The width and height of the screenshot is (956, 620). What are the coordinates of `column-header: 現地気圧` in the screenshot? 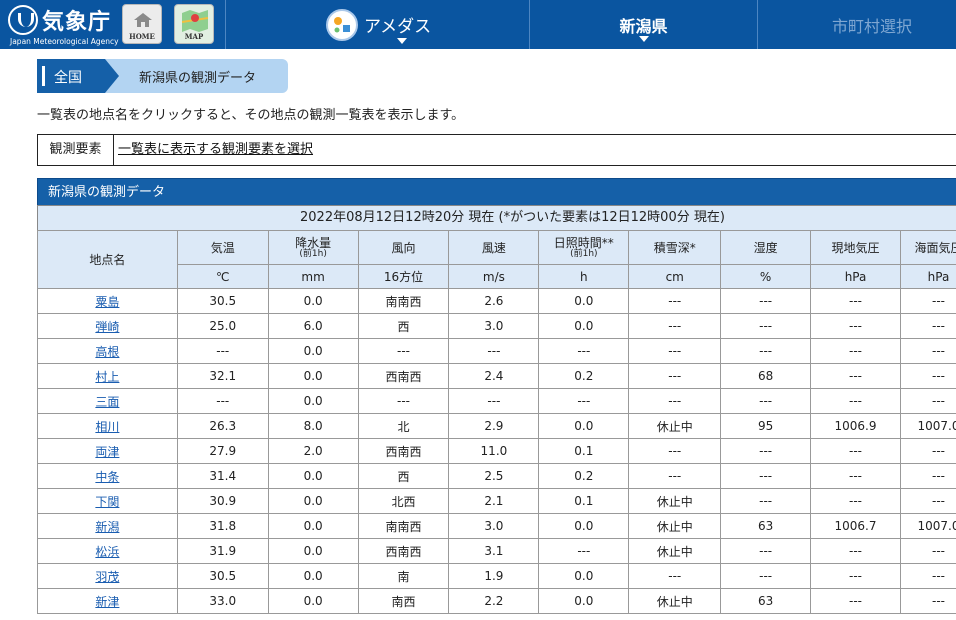 It's located at (855, 247).